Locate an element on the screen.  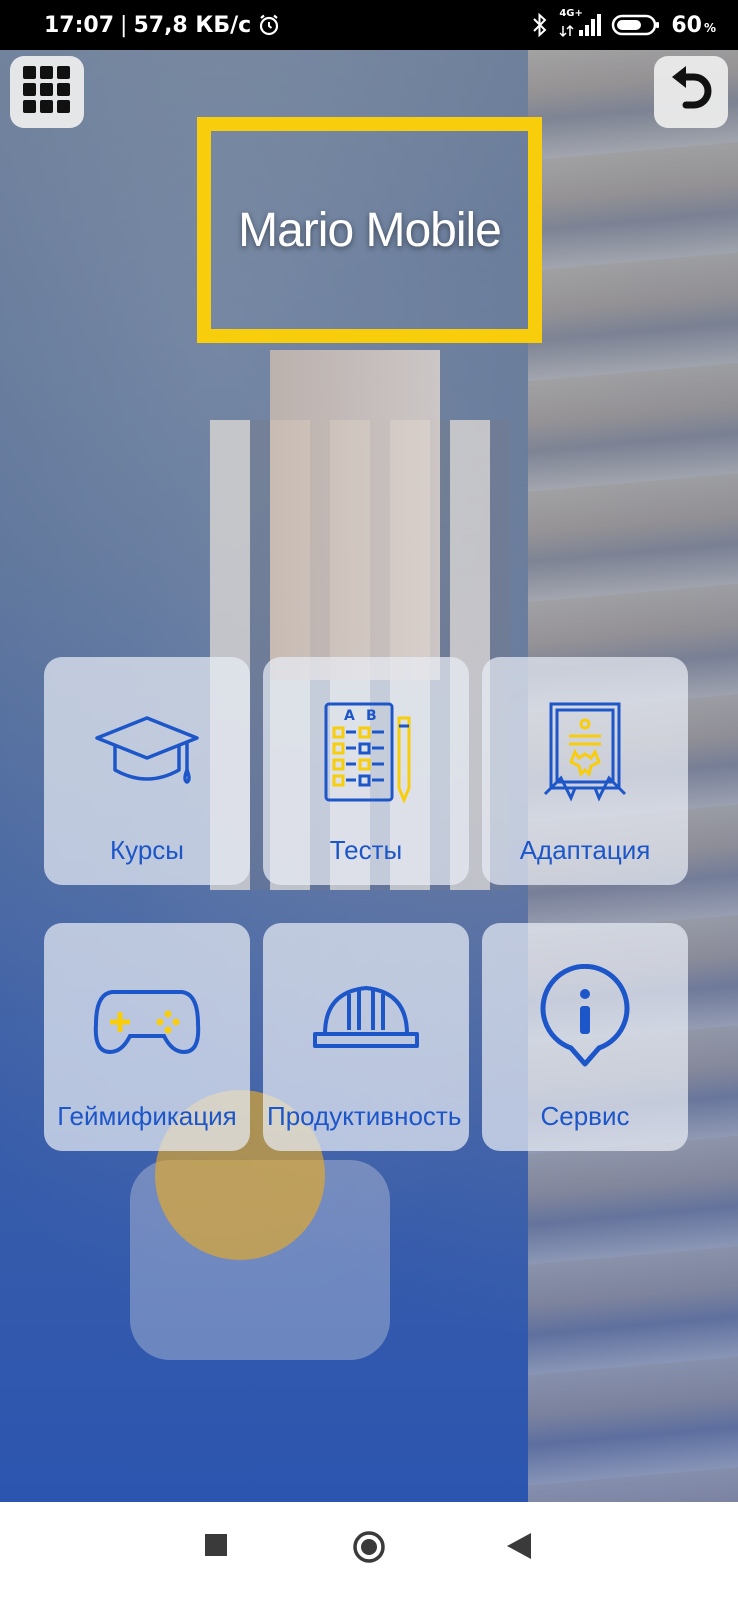
triangle-back-icon is located at coordinates (519, 1548).